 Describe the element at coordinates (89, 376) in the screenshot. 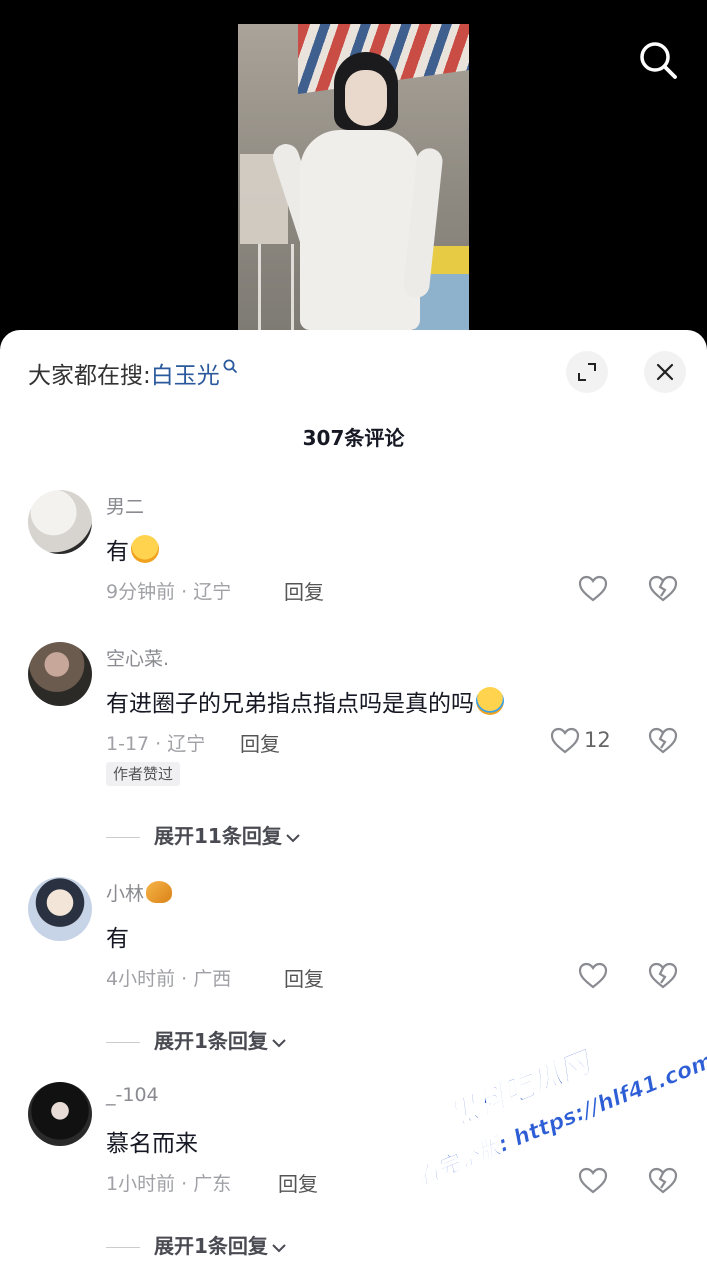

I see `hot-search-prefix: 大家都在搜:` at that location.